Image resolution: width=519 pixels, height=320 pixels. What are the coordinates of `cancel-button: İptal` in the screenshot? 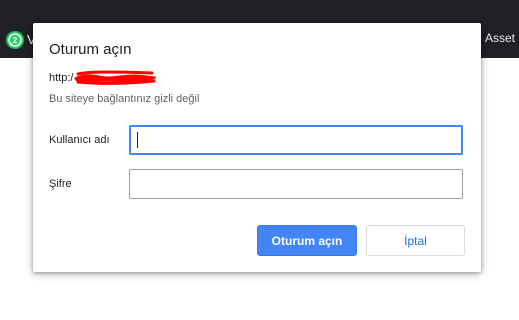 It's located at (415, 240).